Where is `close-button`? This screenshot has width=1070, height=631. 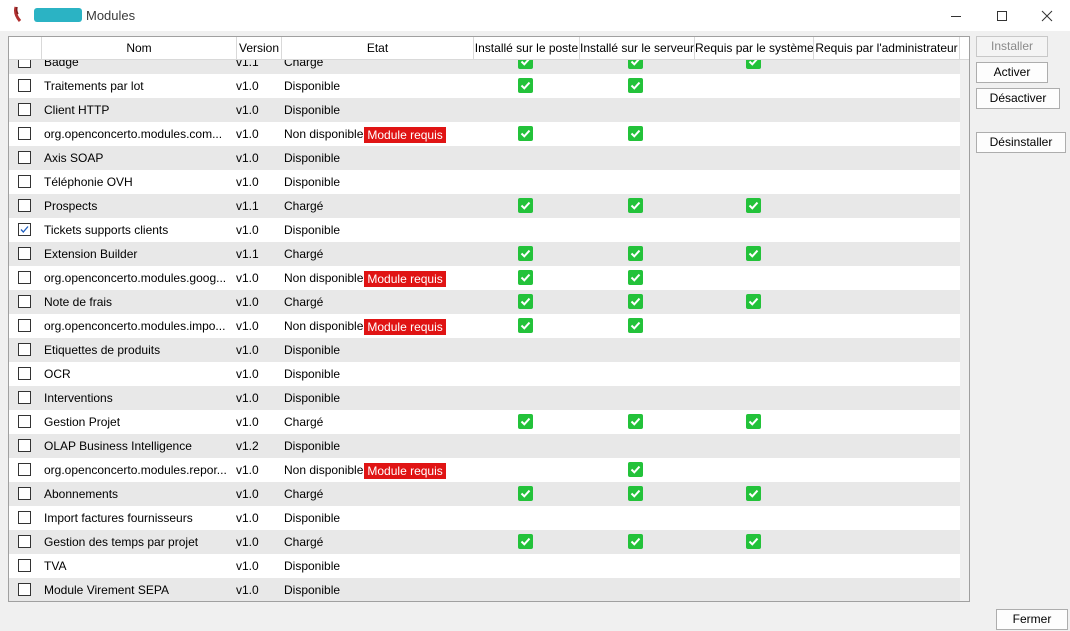 close-button is located at coordinates (1047, 15).